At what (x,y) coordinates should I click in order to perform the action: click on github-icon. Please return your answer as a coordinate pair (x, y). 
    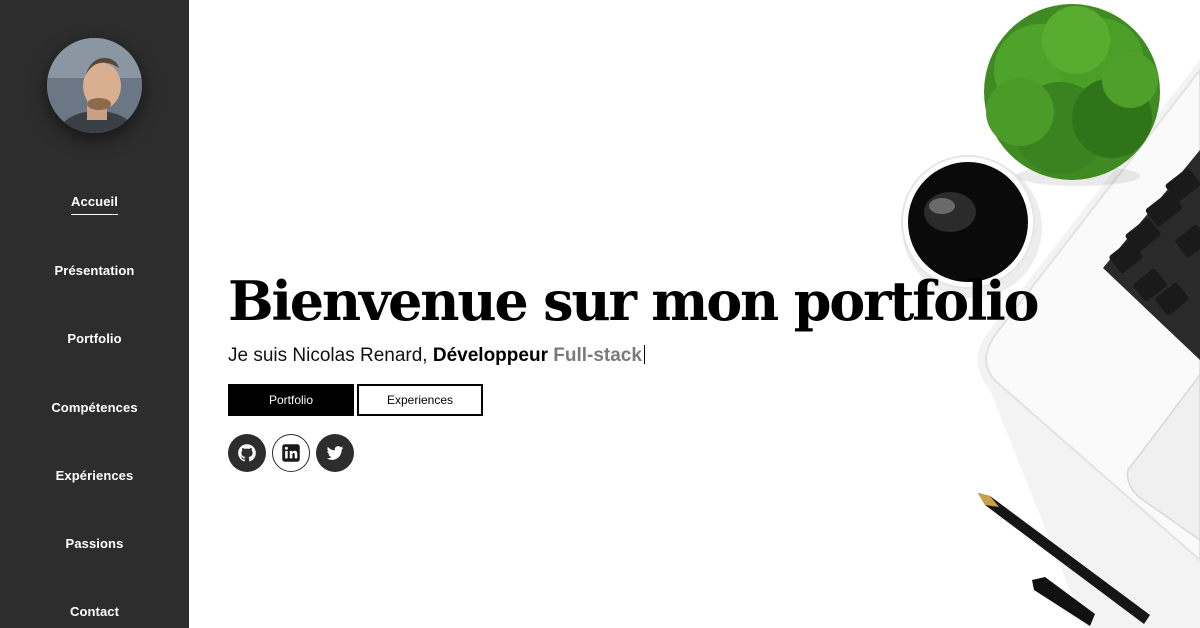
    Looking at the image, I should click on (247, 453).